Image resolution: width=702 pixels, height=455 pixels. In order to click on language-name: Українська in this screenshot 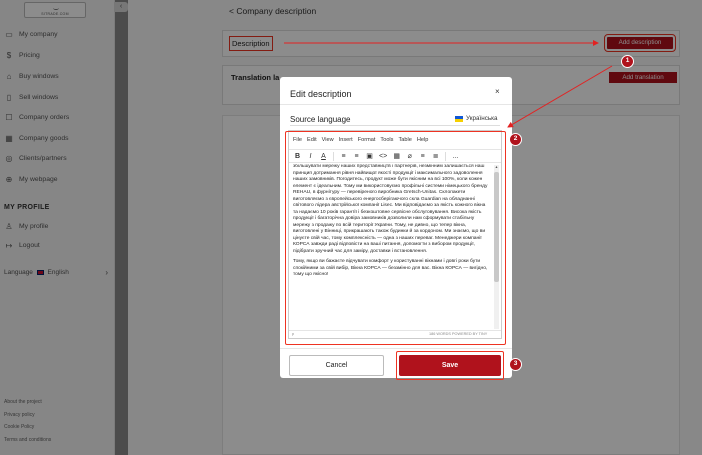, I will do `click(482, 118)`.